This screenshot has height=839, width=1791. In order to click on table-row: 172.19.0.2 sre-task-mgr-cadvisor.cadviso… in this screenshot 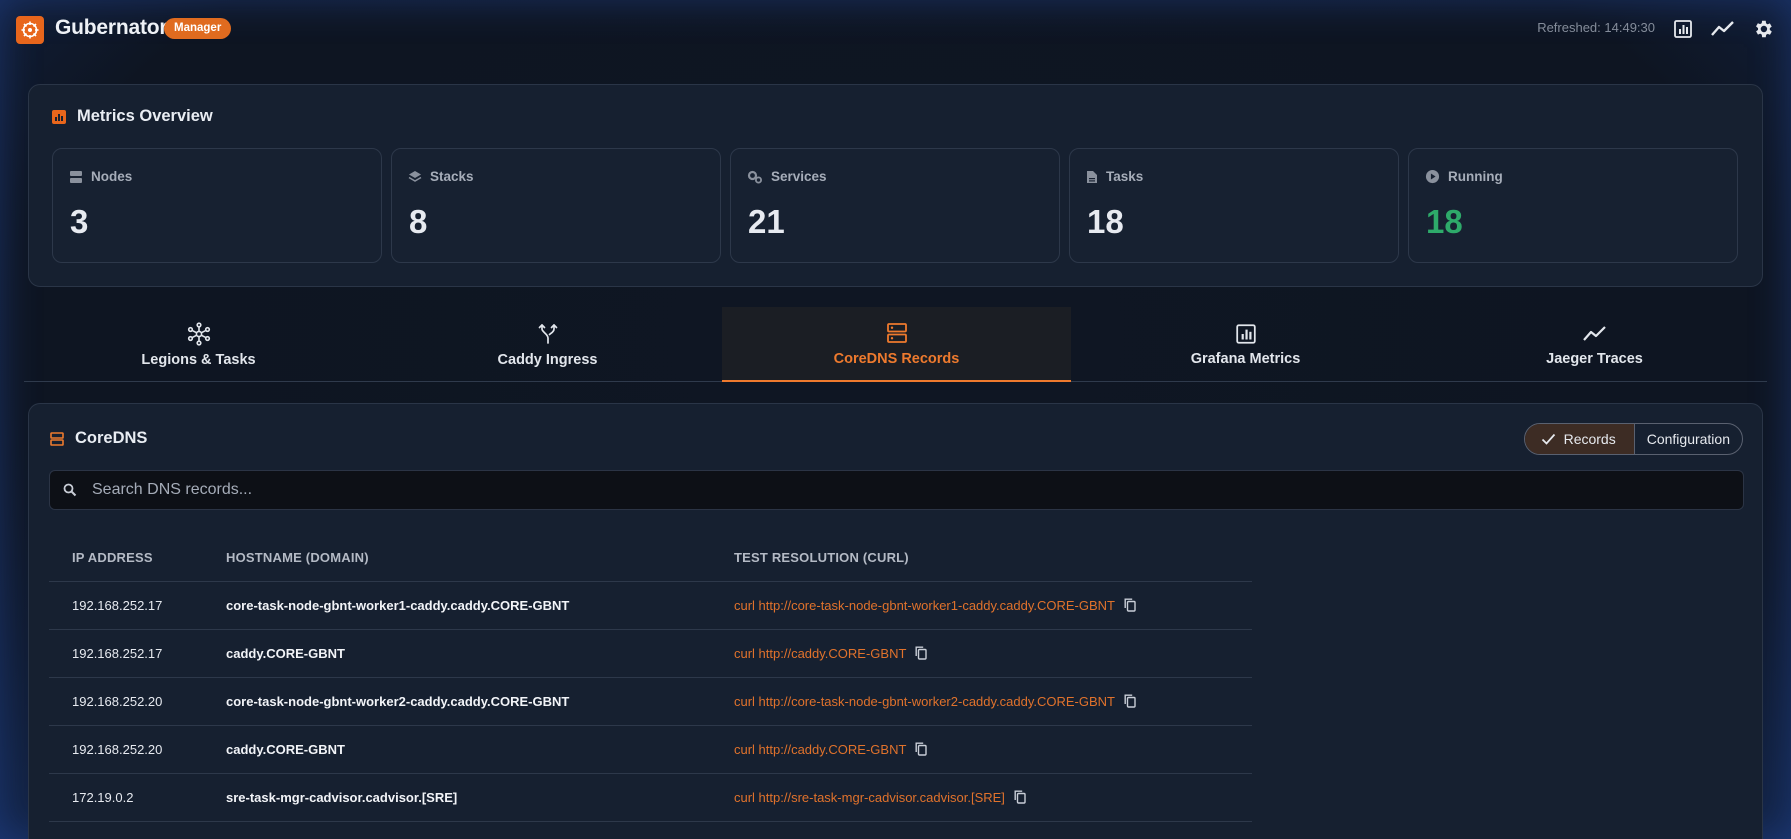, I will do `click(650, 797)`.